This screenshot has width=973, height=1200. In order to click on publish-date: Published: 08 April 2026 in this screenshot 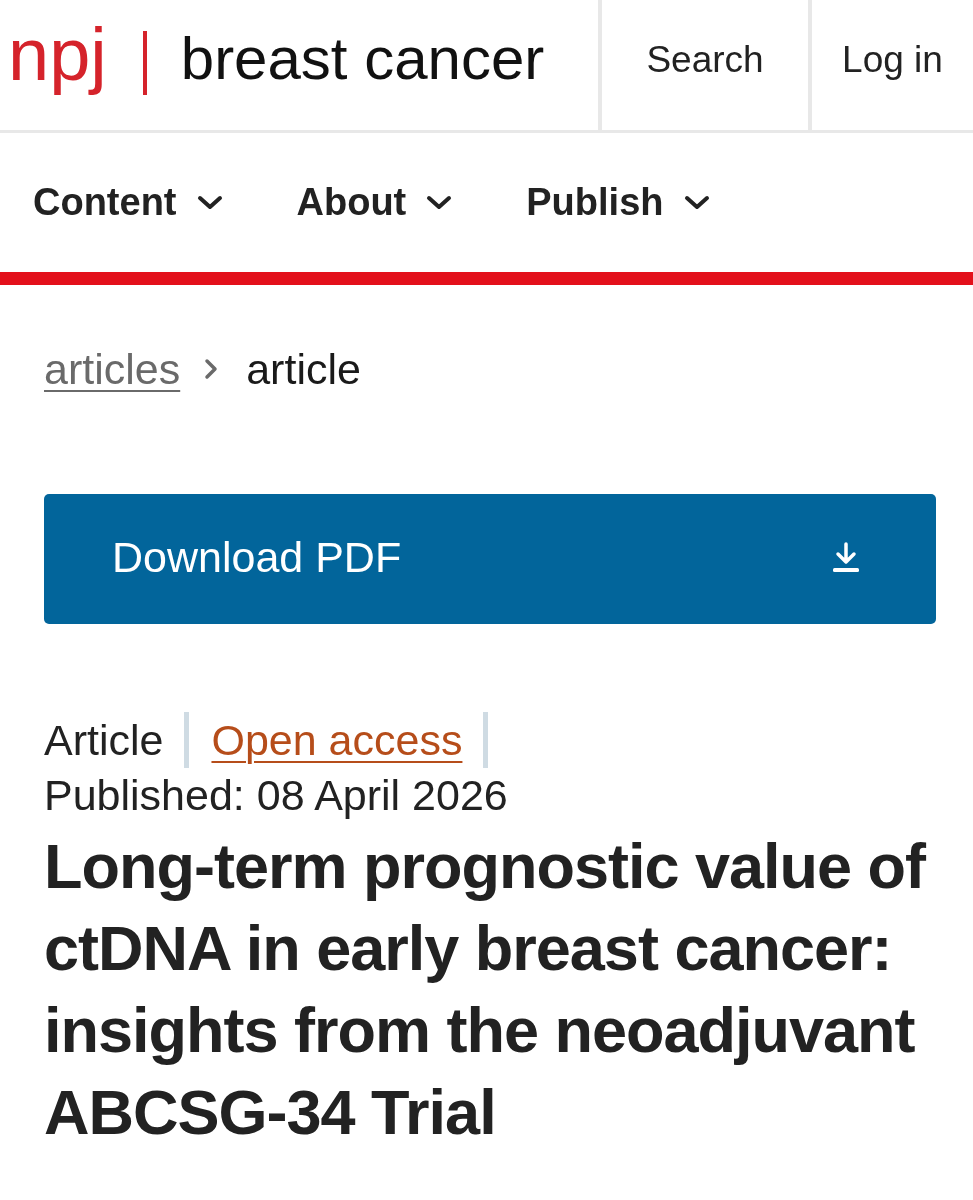, I will do `click(276, 795)`.